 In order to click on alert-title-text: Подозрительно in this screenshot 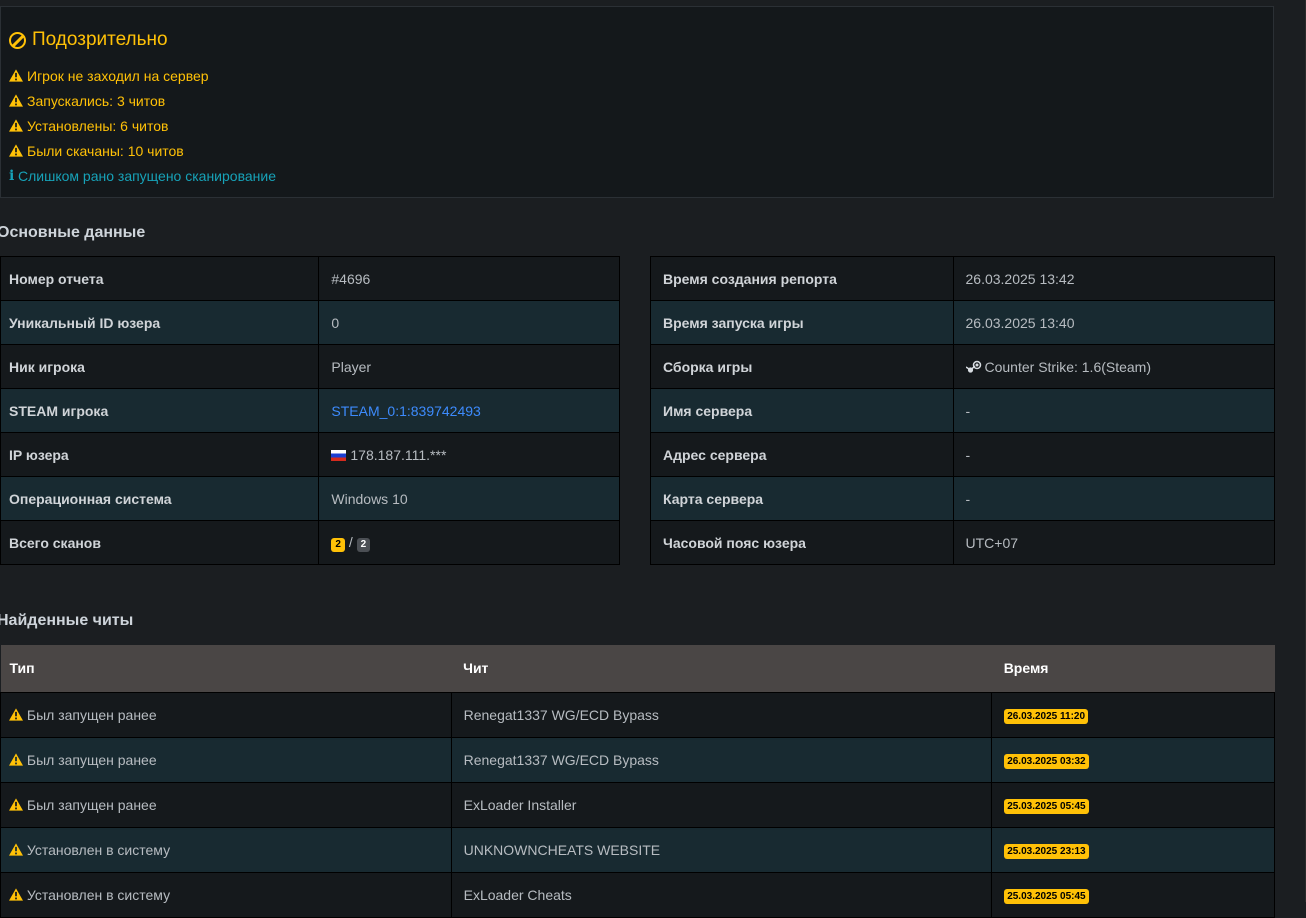, I will do `click(100, 39)`.